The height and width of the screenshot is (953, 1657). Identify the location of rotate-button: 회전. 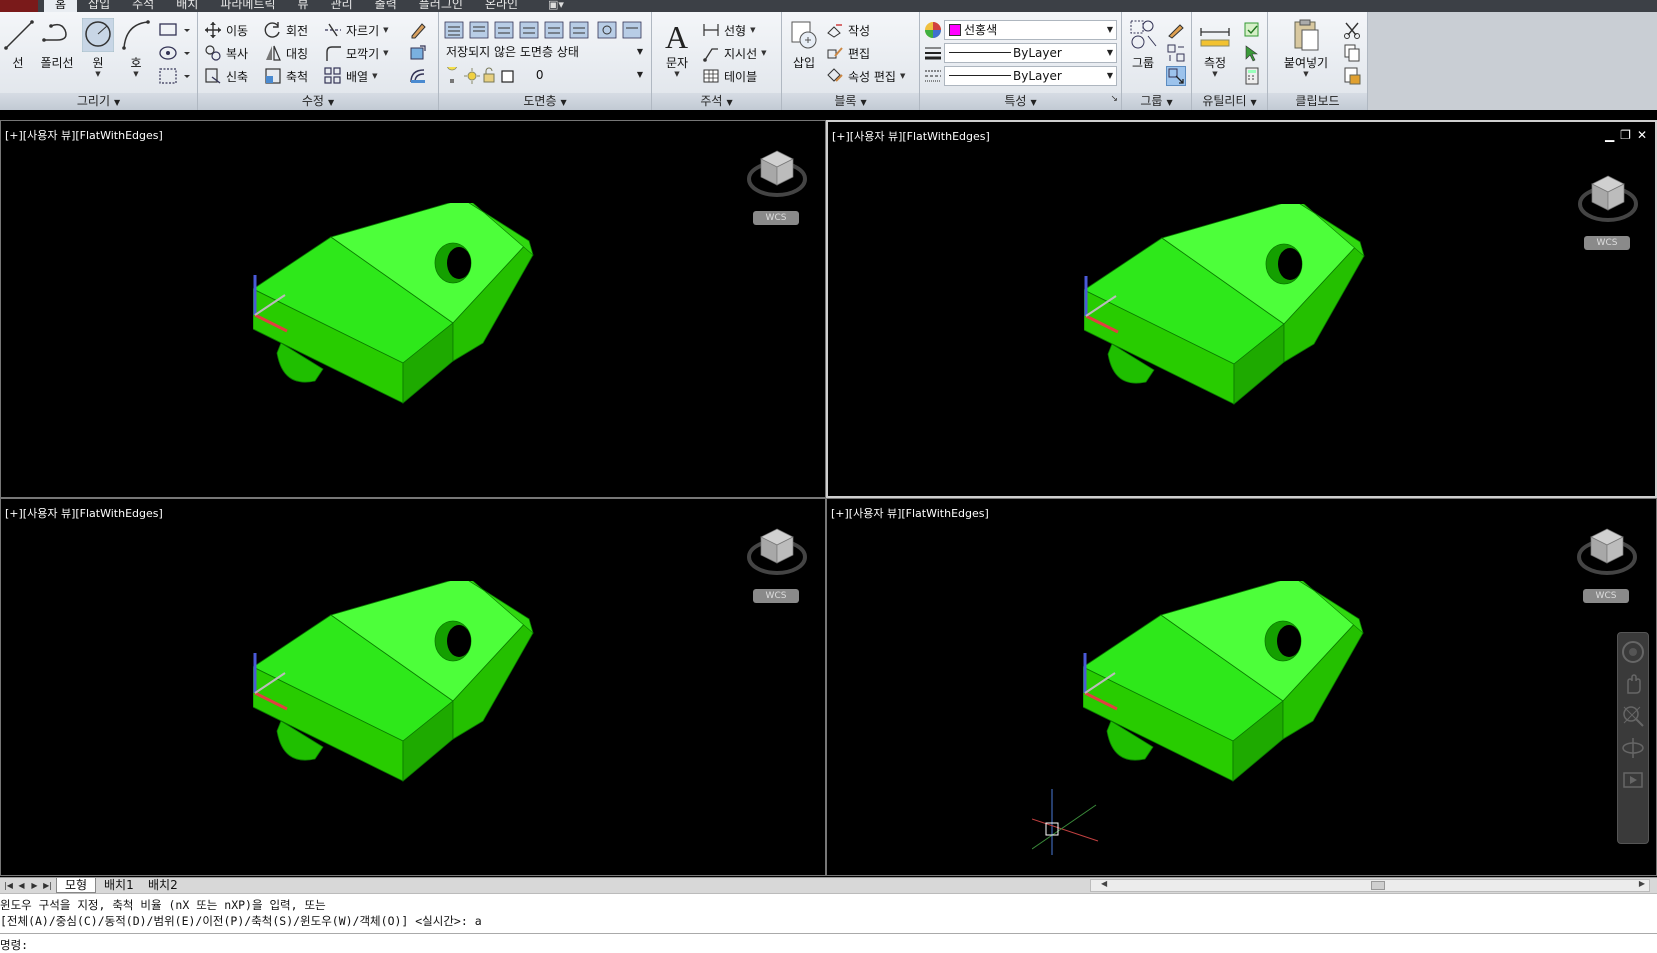
(286, 30).